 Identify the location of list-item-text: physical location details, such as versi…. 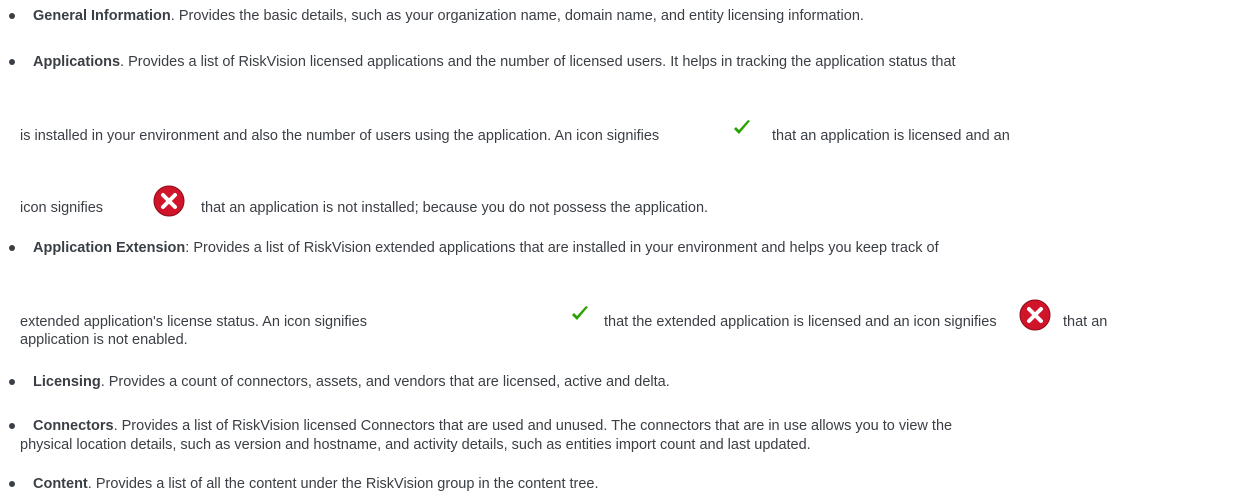
(415, 445).